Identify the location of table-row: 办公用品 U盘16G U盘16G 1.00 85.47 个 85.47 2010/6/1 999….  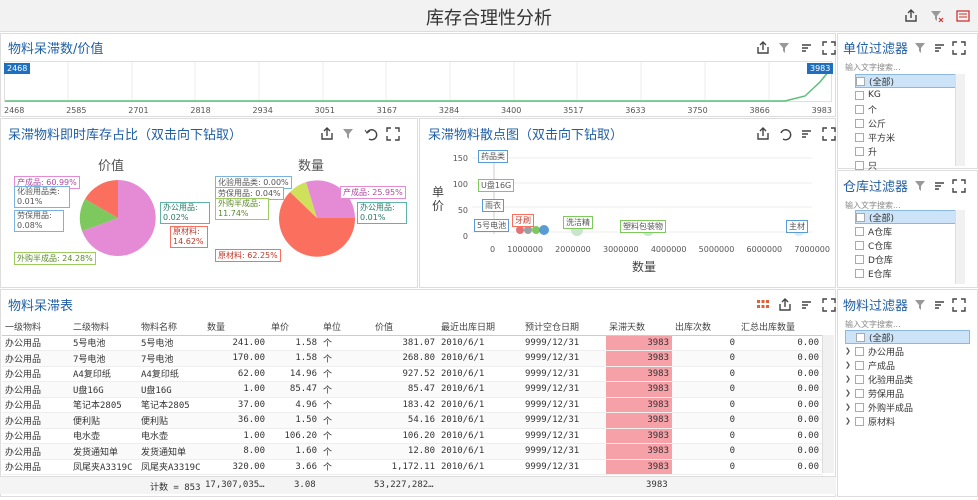
(412, 389).